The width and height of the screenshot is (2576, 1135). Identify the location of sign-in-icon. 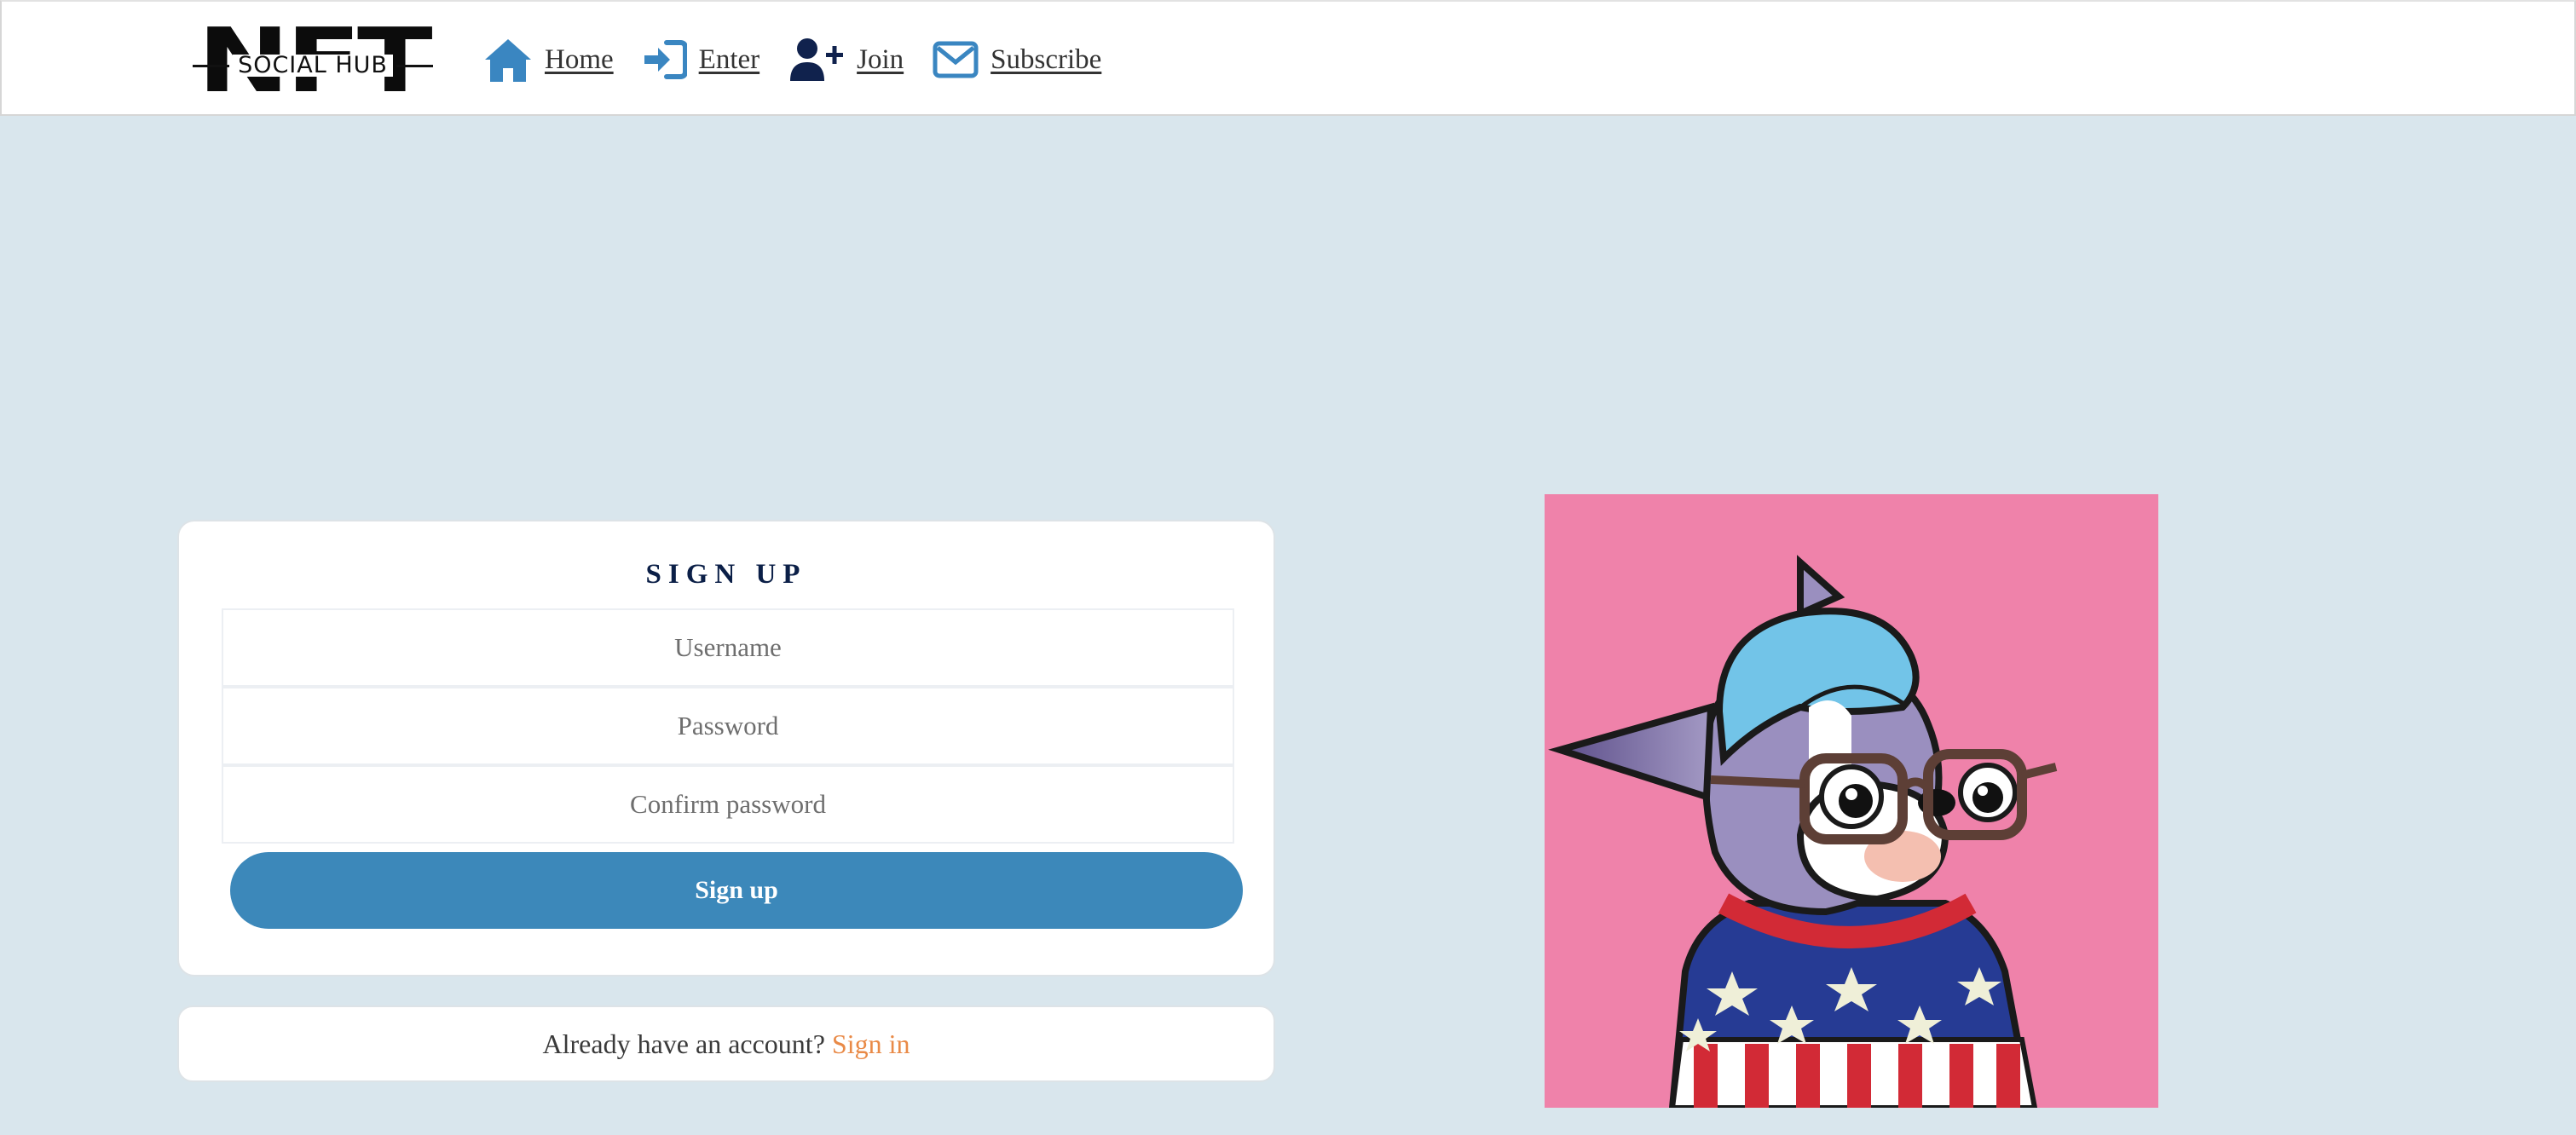
(665, 59).